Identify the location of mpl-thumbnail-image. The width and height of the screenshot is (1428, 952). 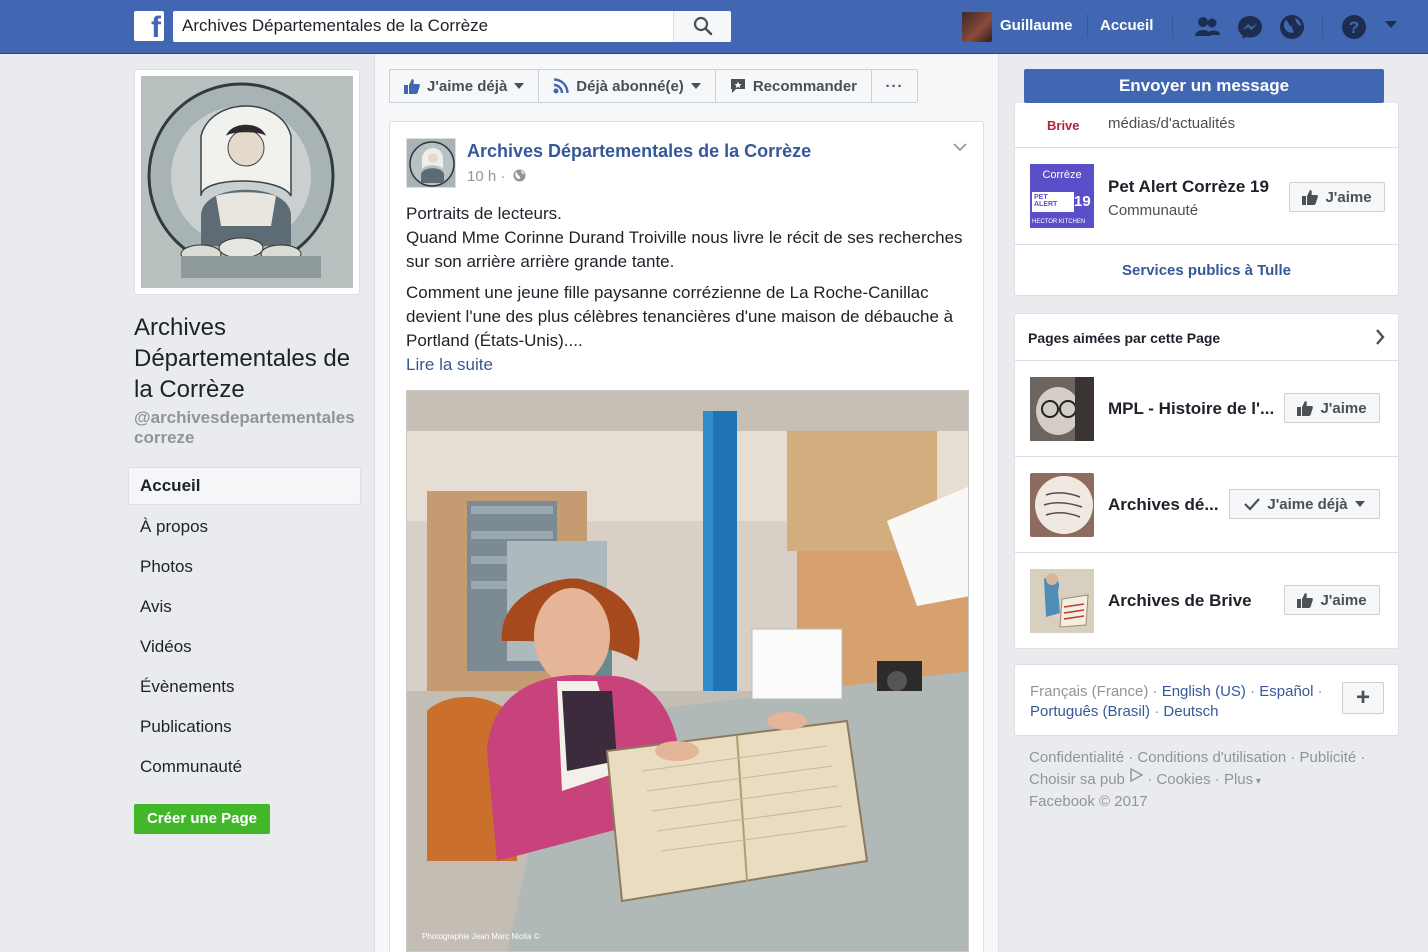
(1062, 409).